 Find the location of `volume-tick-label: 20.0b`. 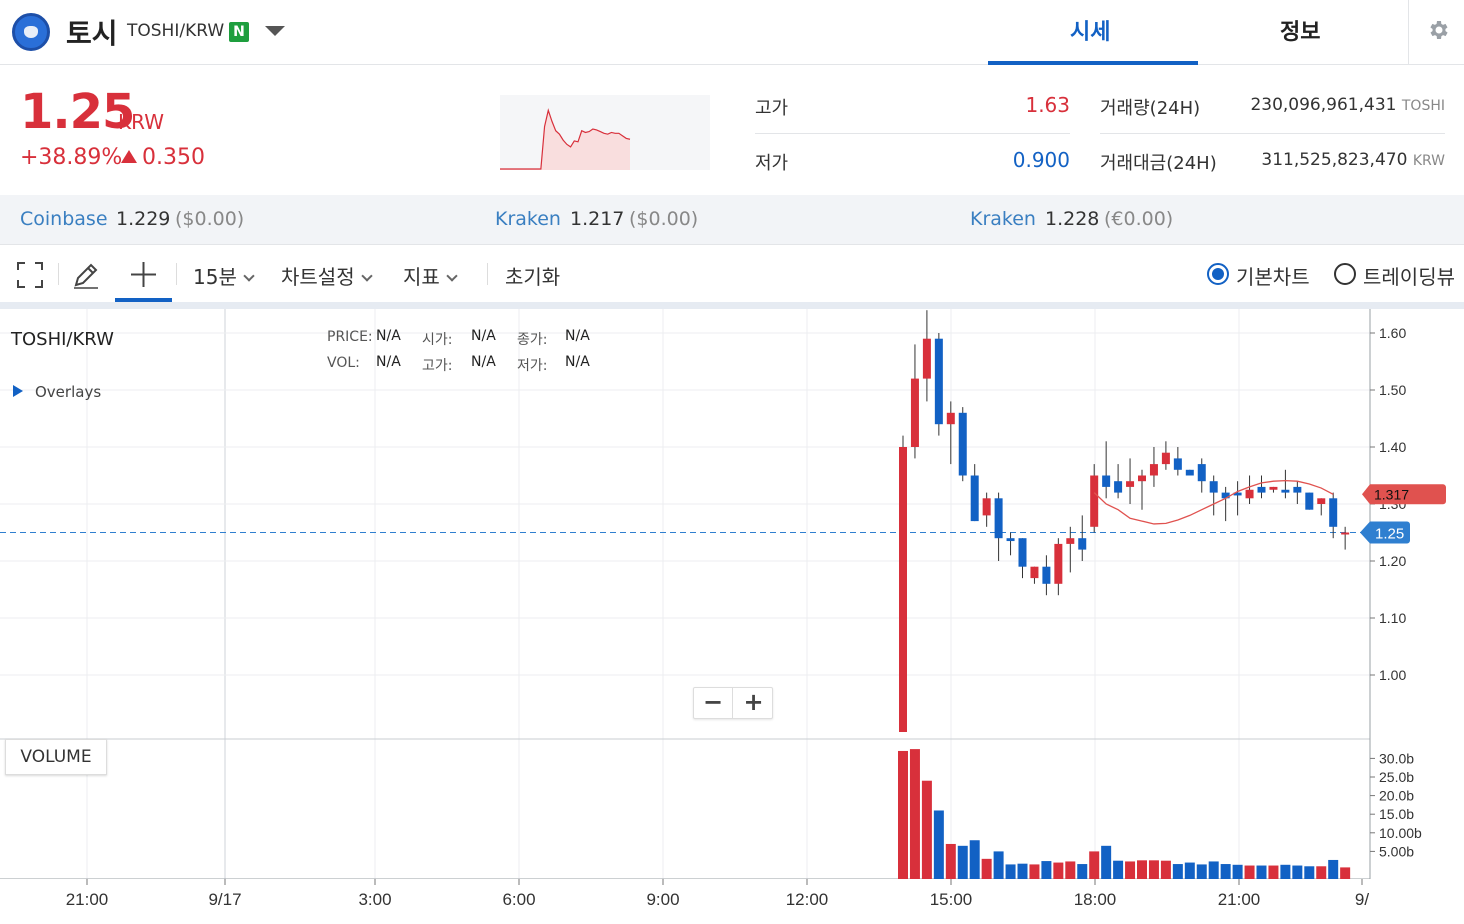

volume-tick-label: 20.0b is located at coordinates (1396, 796).